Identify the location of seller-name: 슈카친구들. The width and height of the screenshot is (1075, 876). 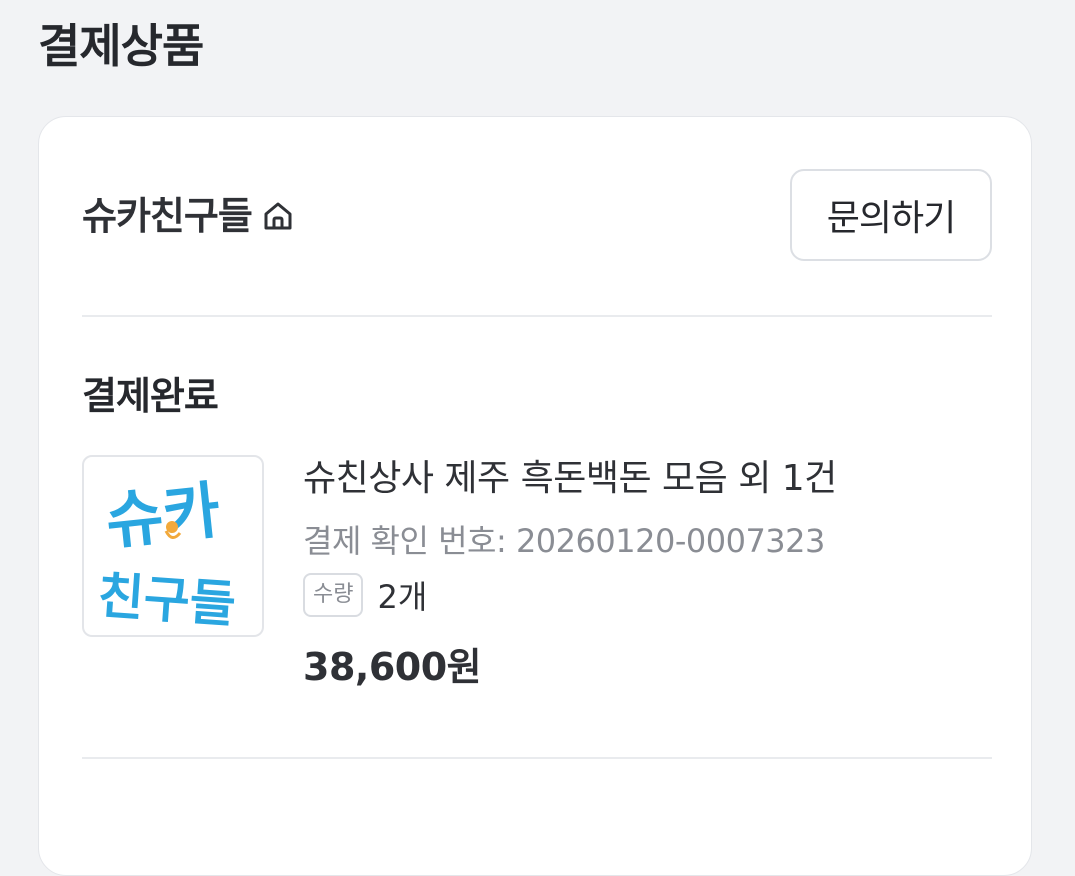
(167, 216).